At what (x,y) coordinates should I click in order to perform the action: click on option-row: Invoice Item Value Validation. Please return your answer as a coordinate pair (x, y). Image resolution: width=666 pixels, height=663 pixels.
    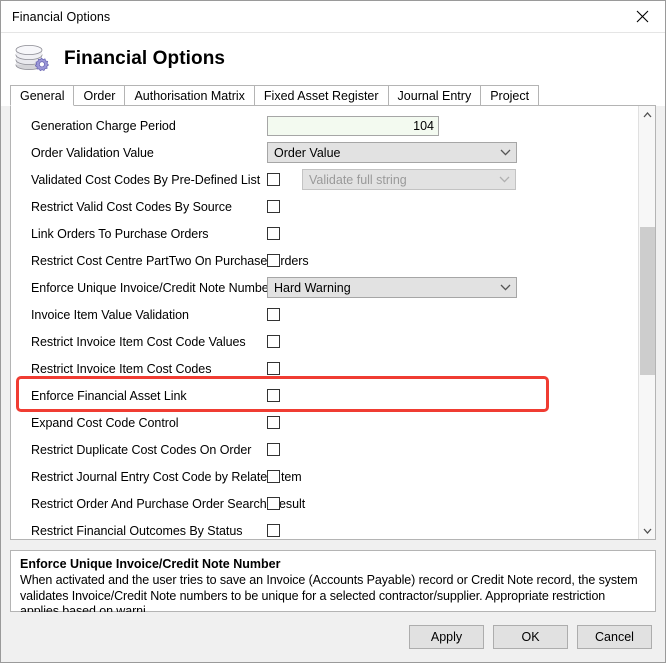
    Looking at the image, I should click on (324, 314).